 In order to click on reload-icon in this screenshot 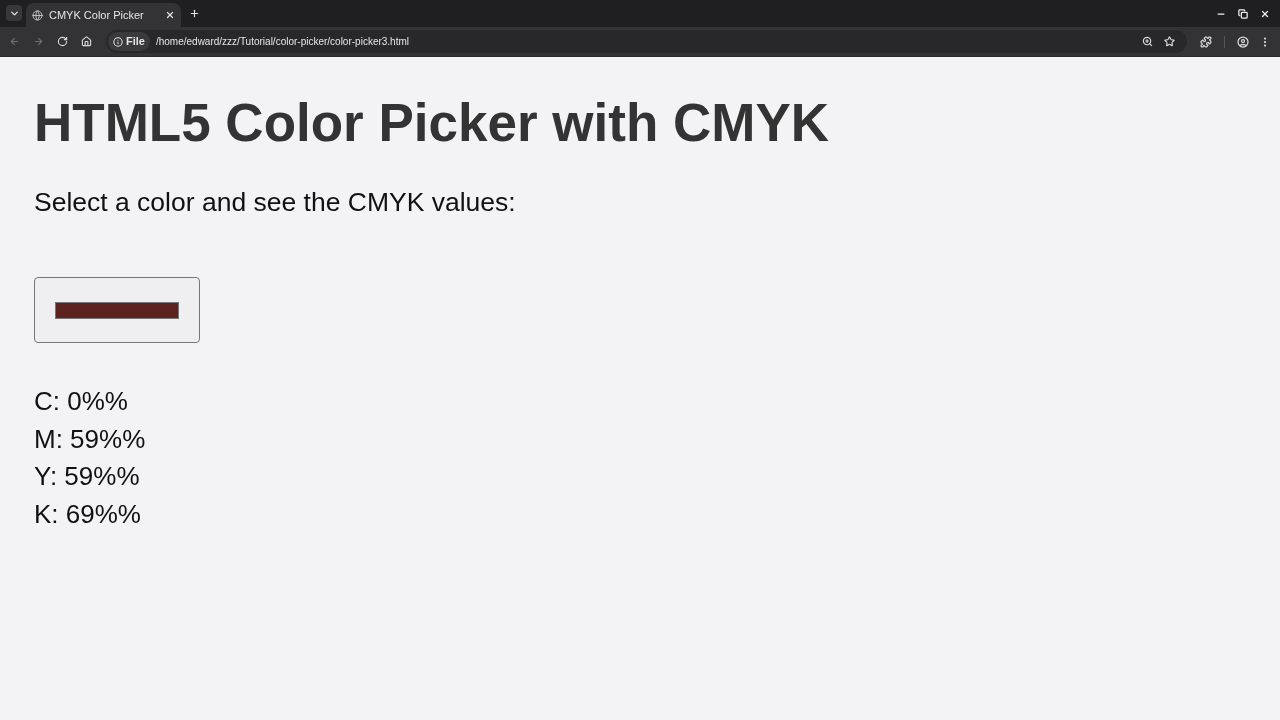, I will do `click(62, 41)`.